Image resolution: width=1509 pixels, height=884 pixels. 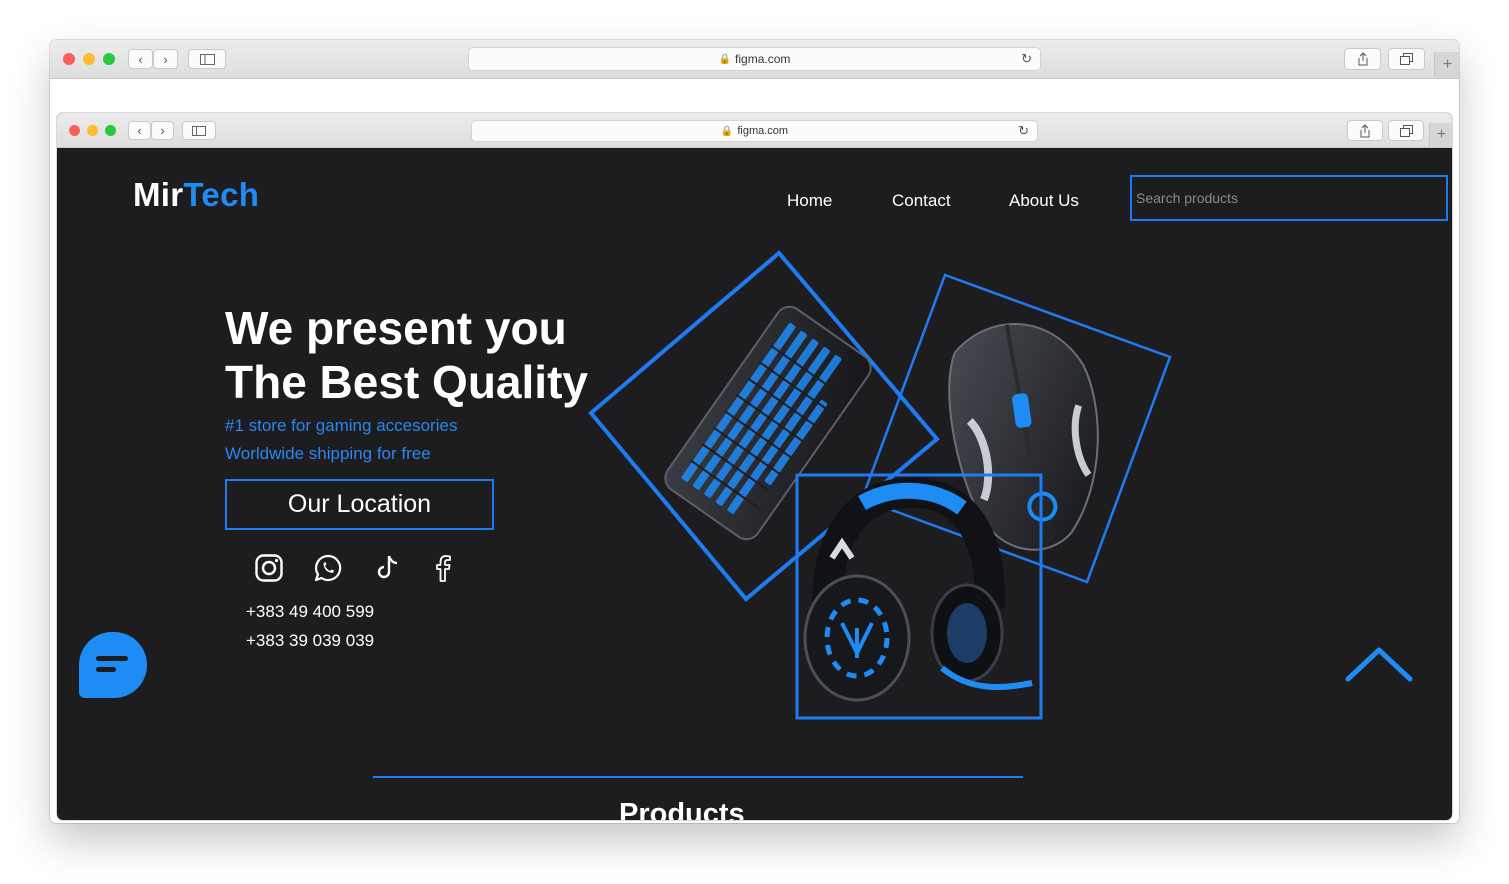 What do you see at coordinates (921, 201) in the screenshot?
I see `nav-contact-link: Contact` at bounding box center [921, 201].